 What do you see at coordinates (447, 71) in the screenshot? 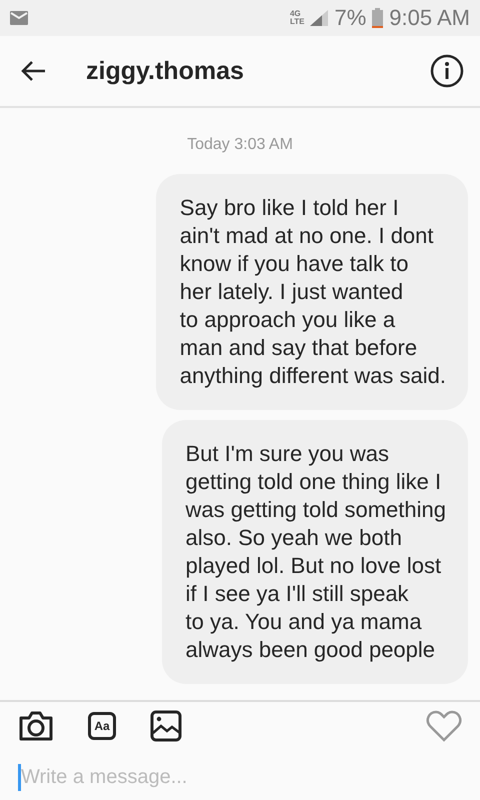
I see `info-button` at bounding box center [447, 71].